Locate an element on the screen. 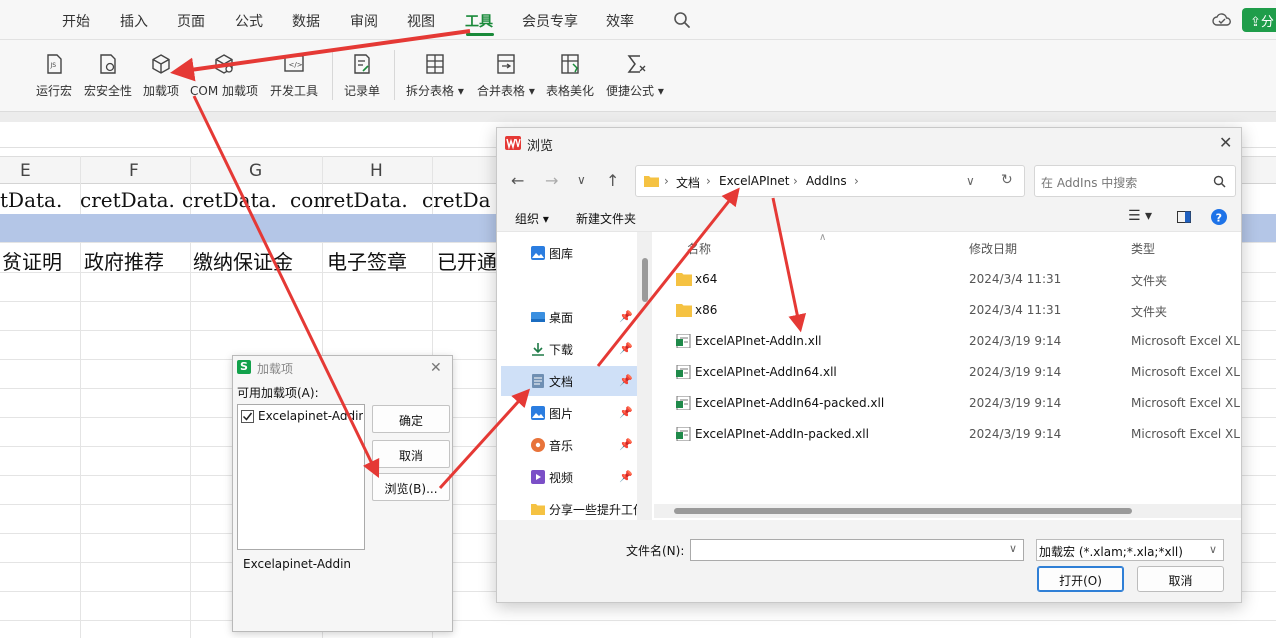 The image size is (1276, 638). tab-page: 页面 is located at coordinates (191, 21).